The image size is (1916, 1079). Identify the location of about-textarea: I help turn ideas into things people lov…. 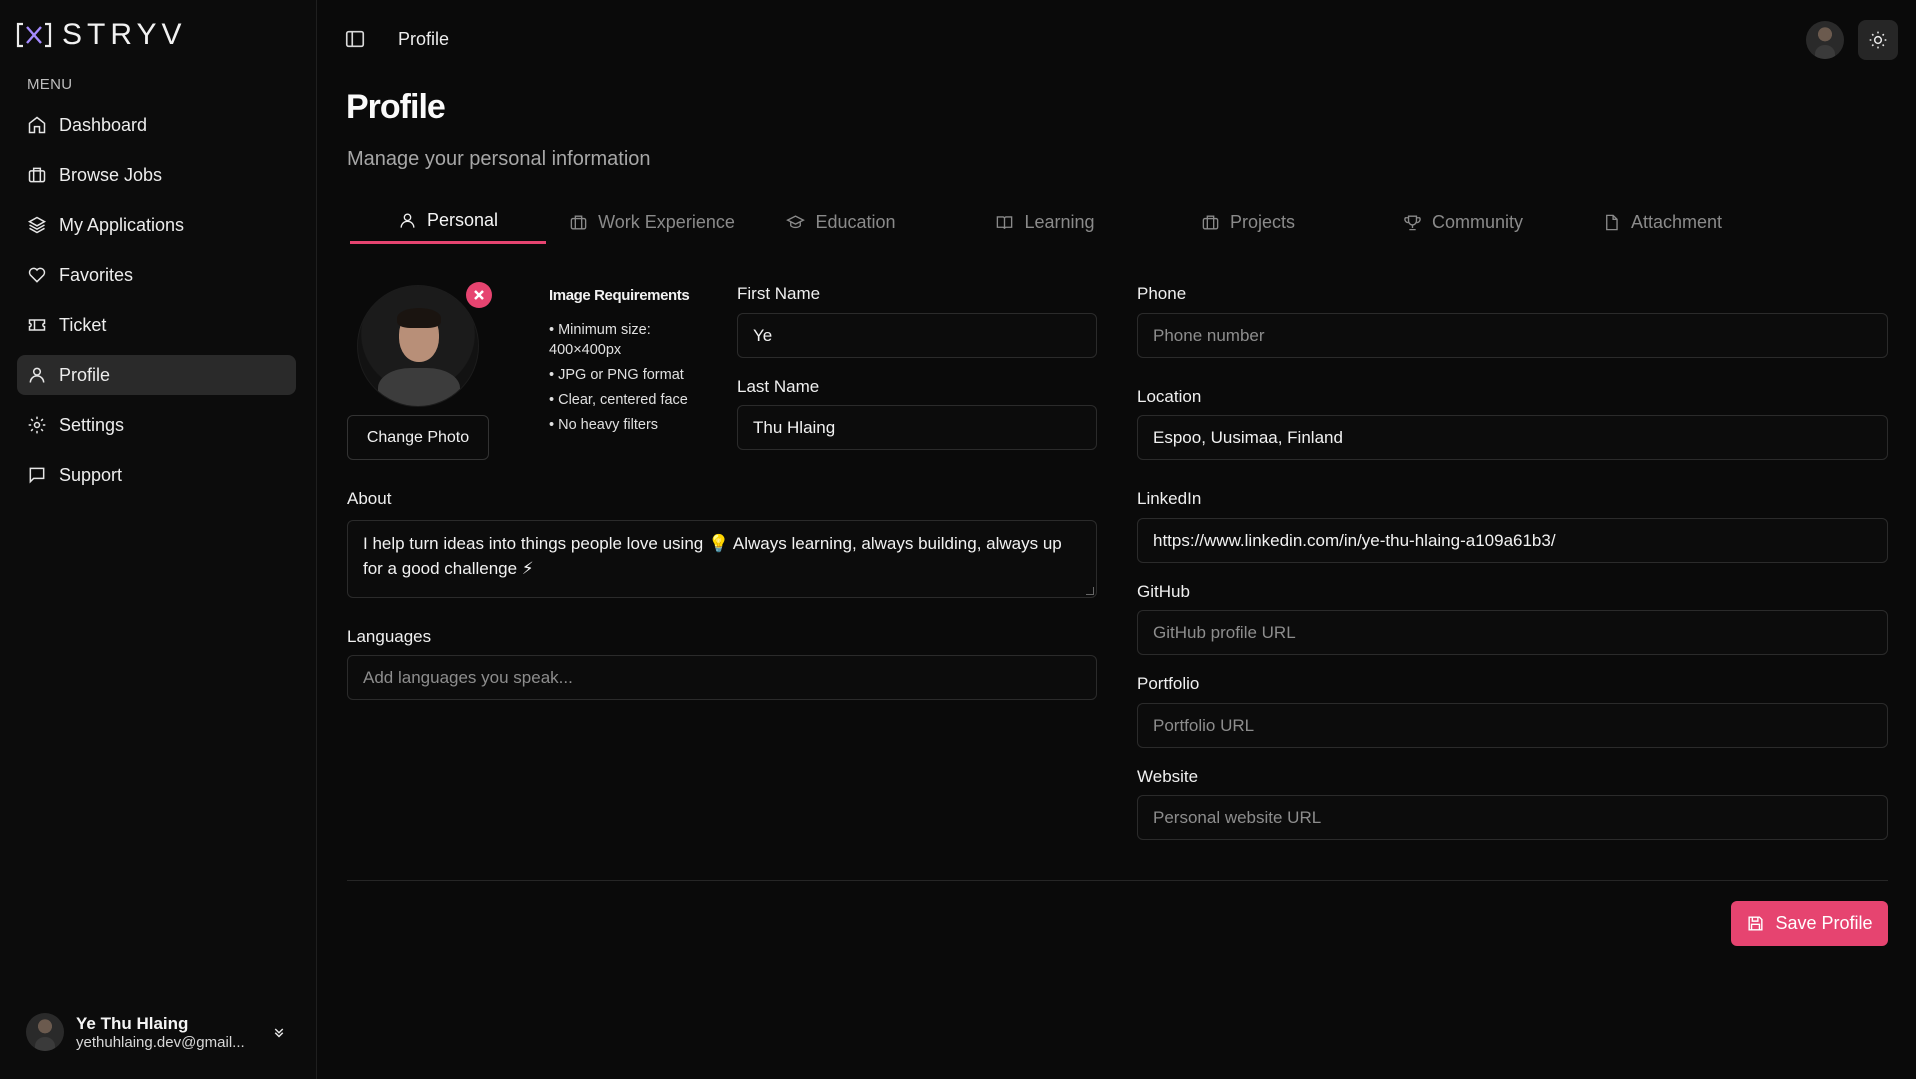
(722, 559).